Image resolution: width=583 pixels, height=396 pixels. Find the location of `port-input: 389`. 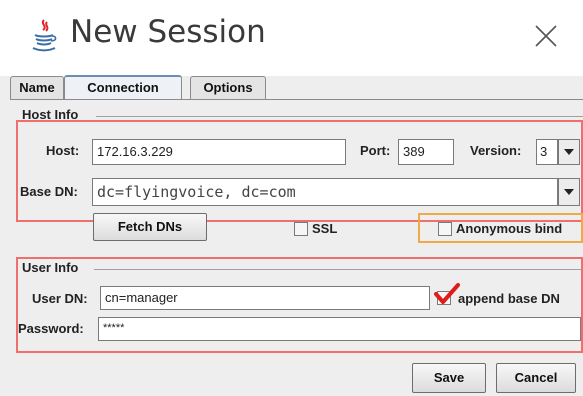

port-input: 389 is located at coordinates (426, 152).